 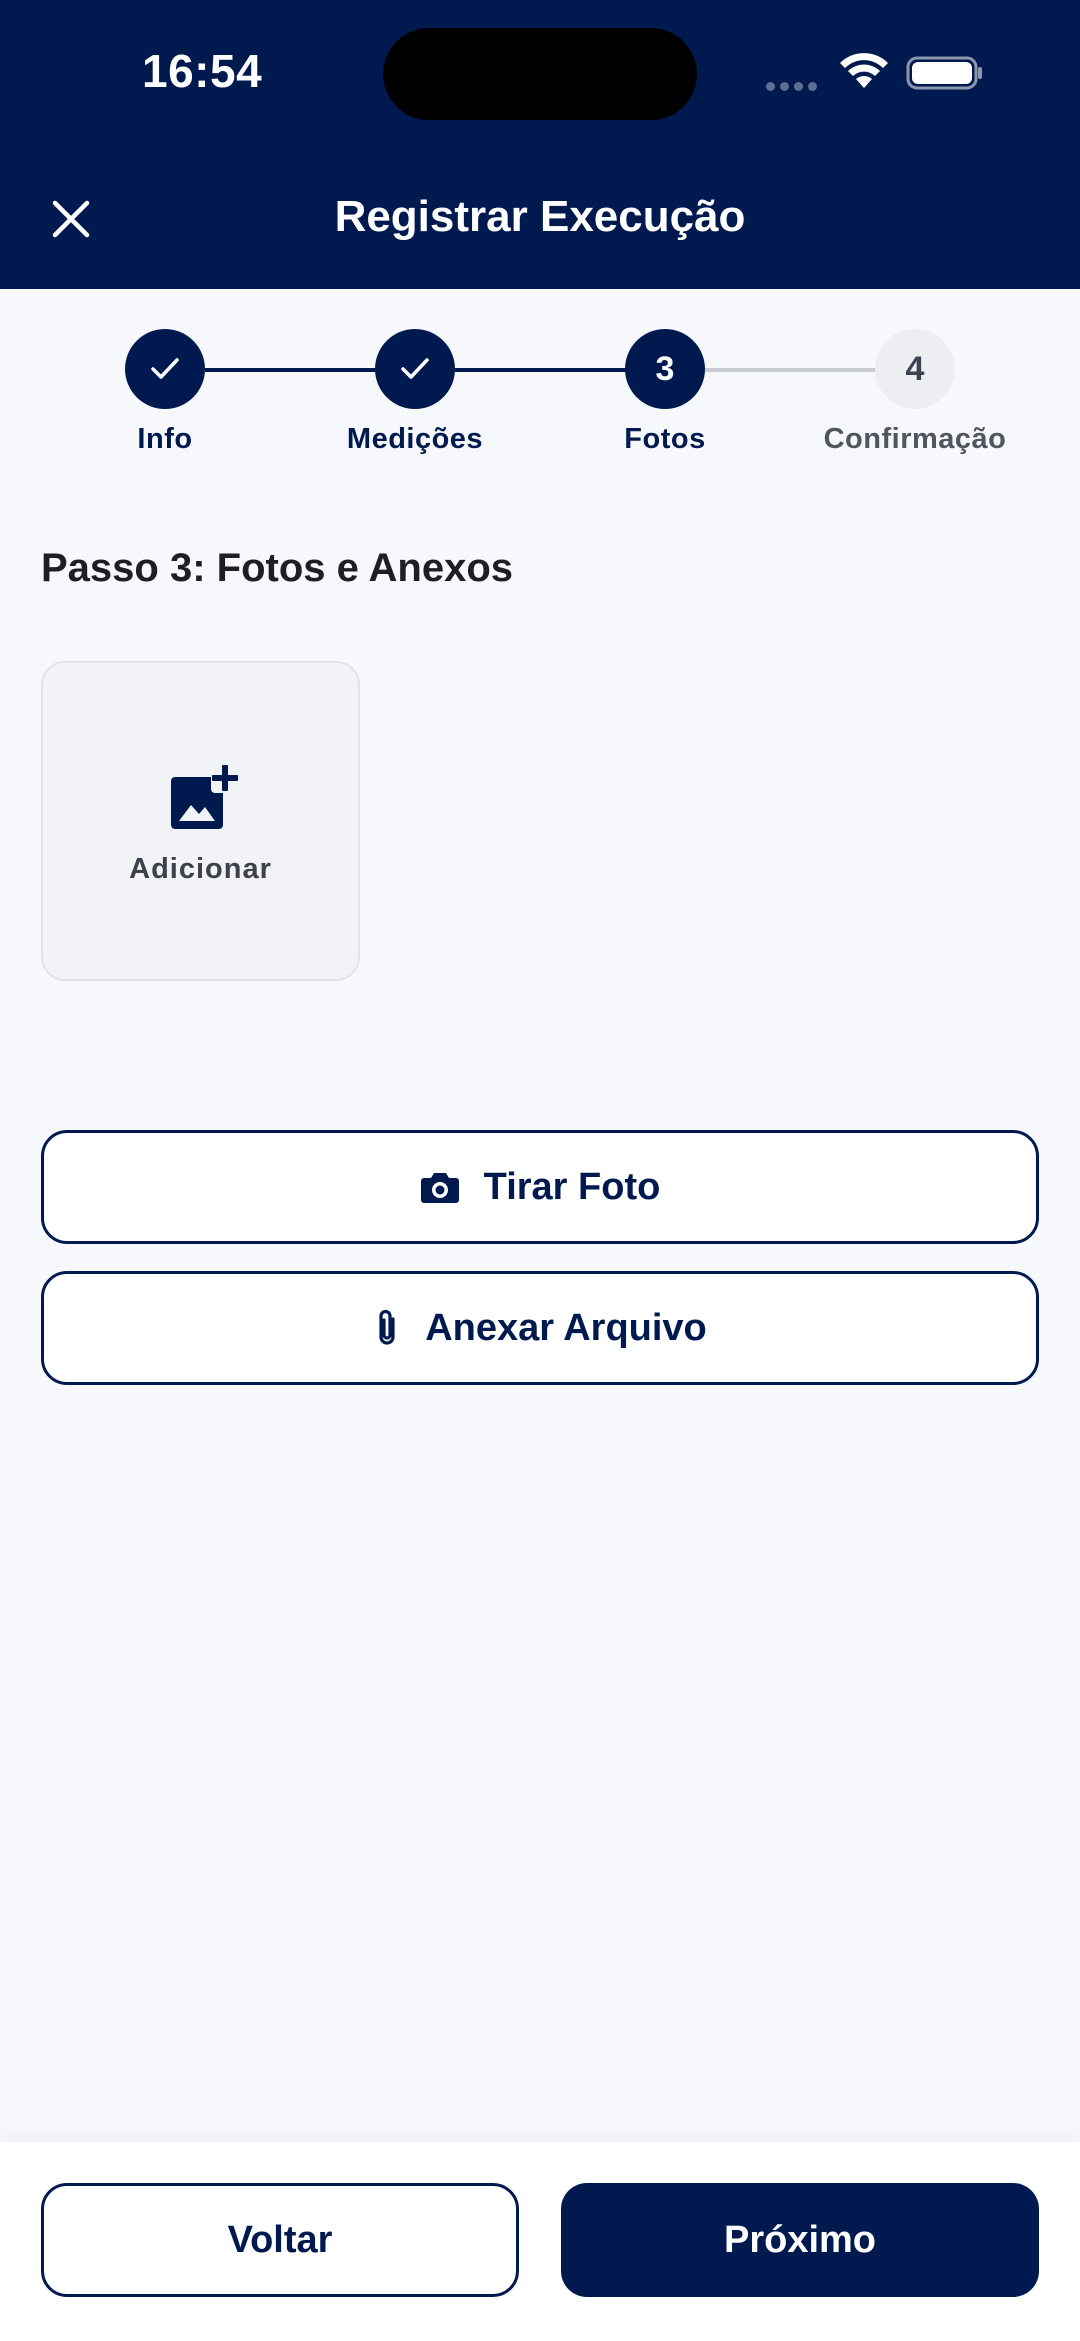 I want to click on progress-stepper: 3 4 Info Medições Fotos Confirmação, so click(x=540, y=384).